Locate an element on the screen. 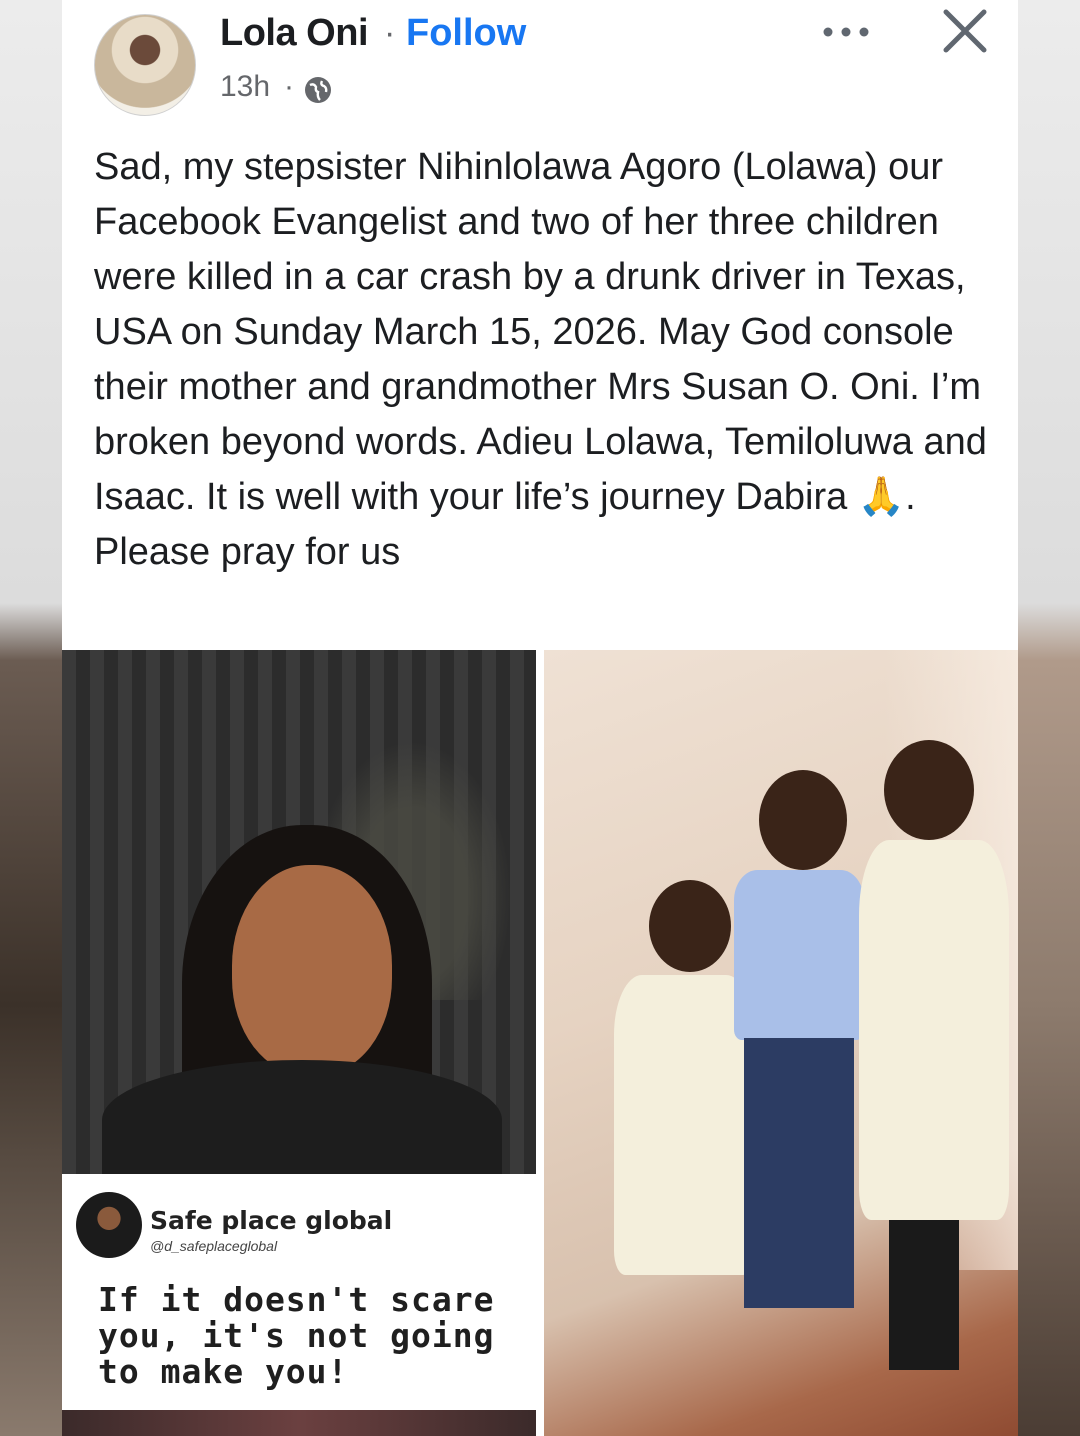 Image resolution: width=1080 pixels, height=1436 pixels. globe-icon is located at coordinates (318, 90).